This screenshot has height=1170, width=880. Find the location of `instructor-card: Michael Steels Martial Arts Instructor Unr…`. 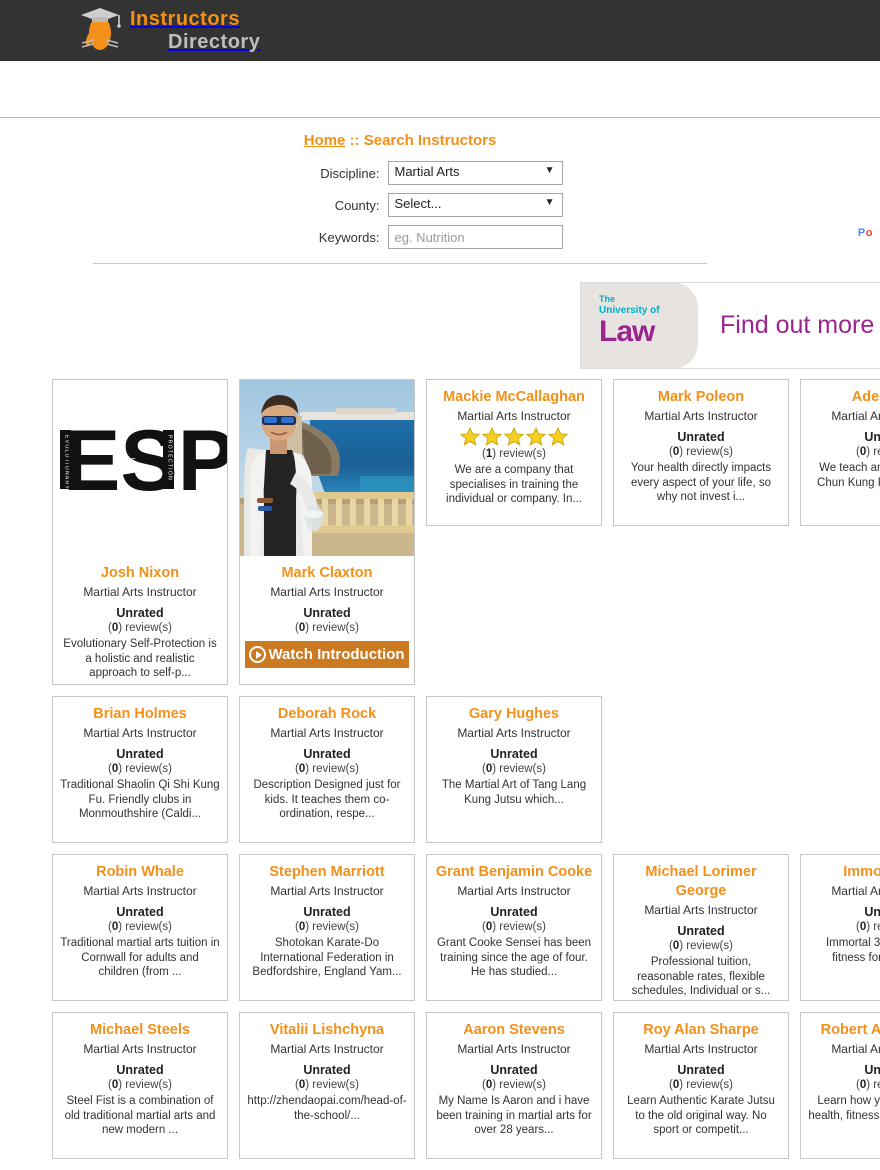

instructor-card: Michael Steels Martial Arts Instructor Unr… is located at coordinates (140, 1085).